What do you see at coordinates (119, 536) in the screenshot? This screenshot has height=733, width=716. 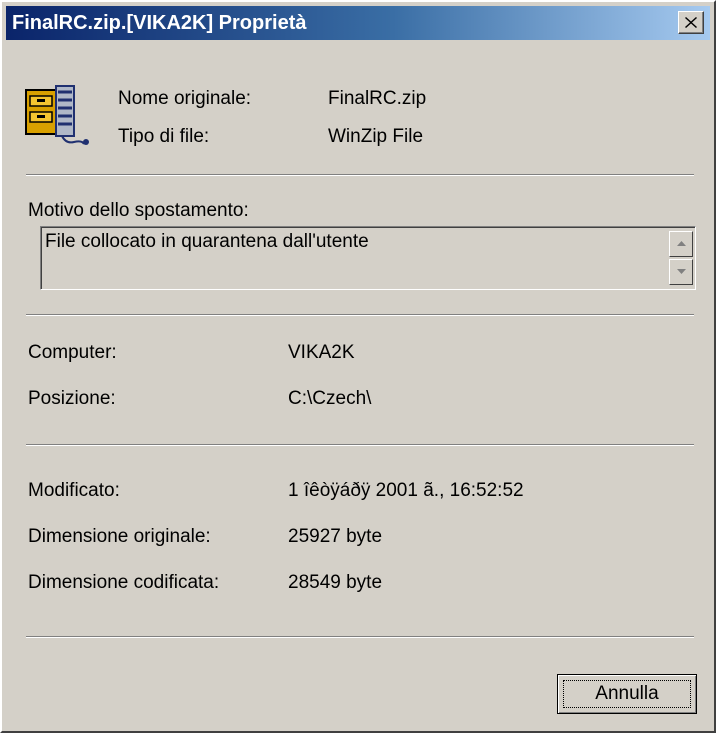 I see `original-size-label: Dimensione originale:` at bounding box center [119, 536].